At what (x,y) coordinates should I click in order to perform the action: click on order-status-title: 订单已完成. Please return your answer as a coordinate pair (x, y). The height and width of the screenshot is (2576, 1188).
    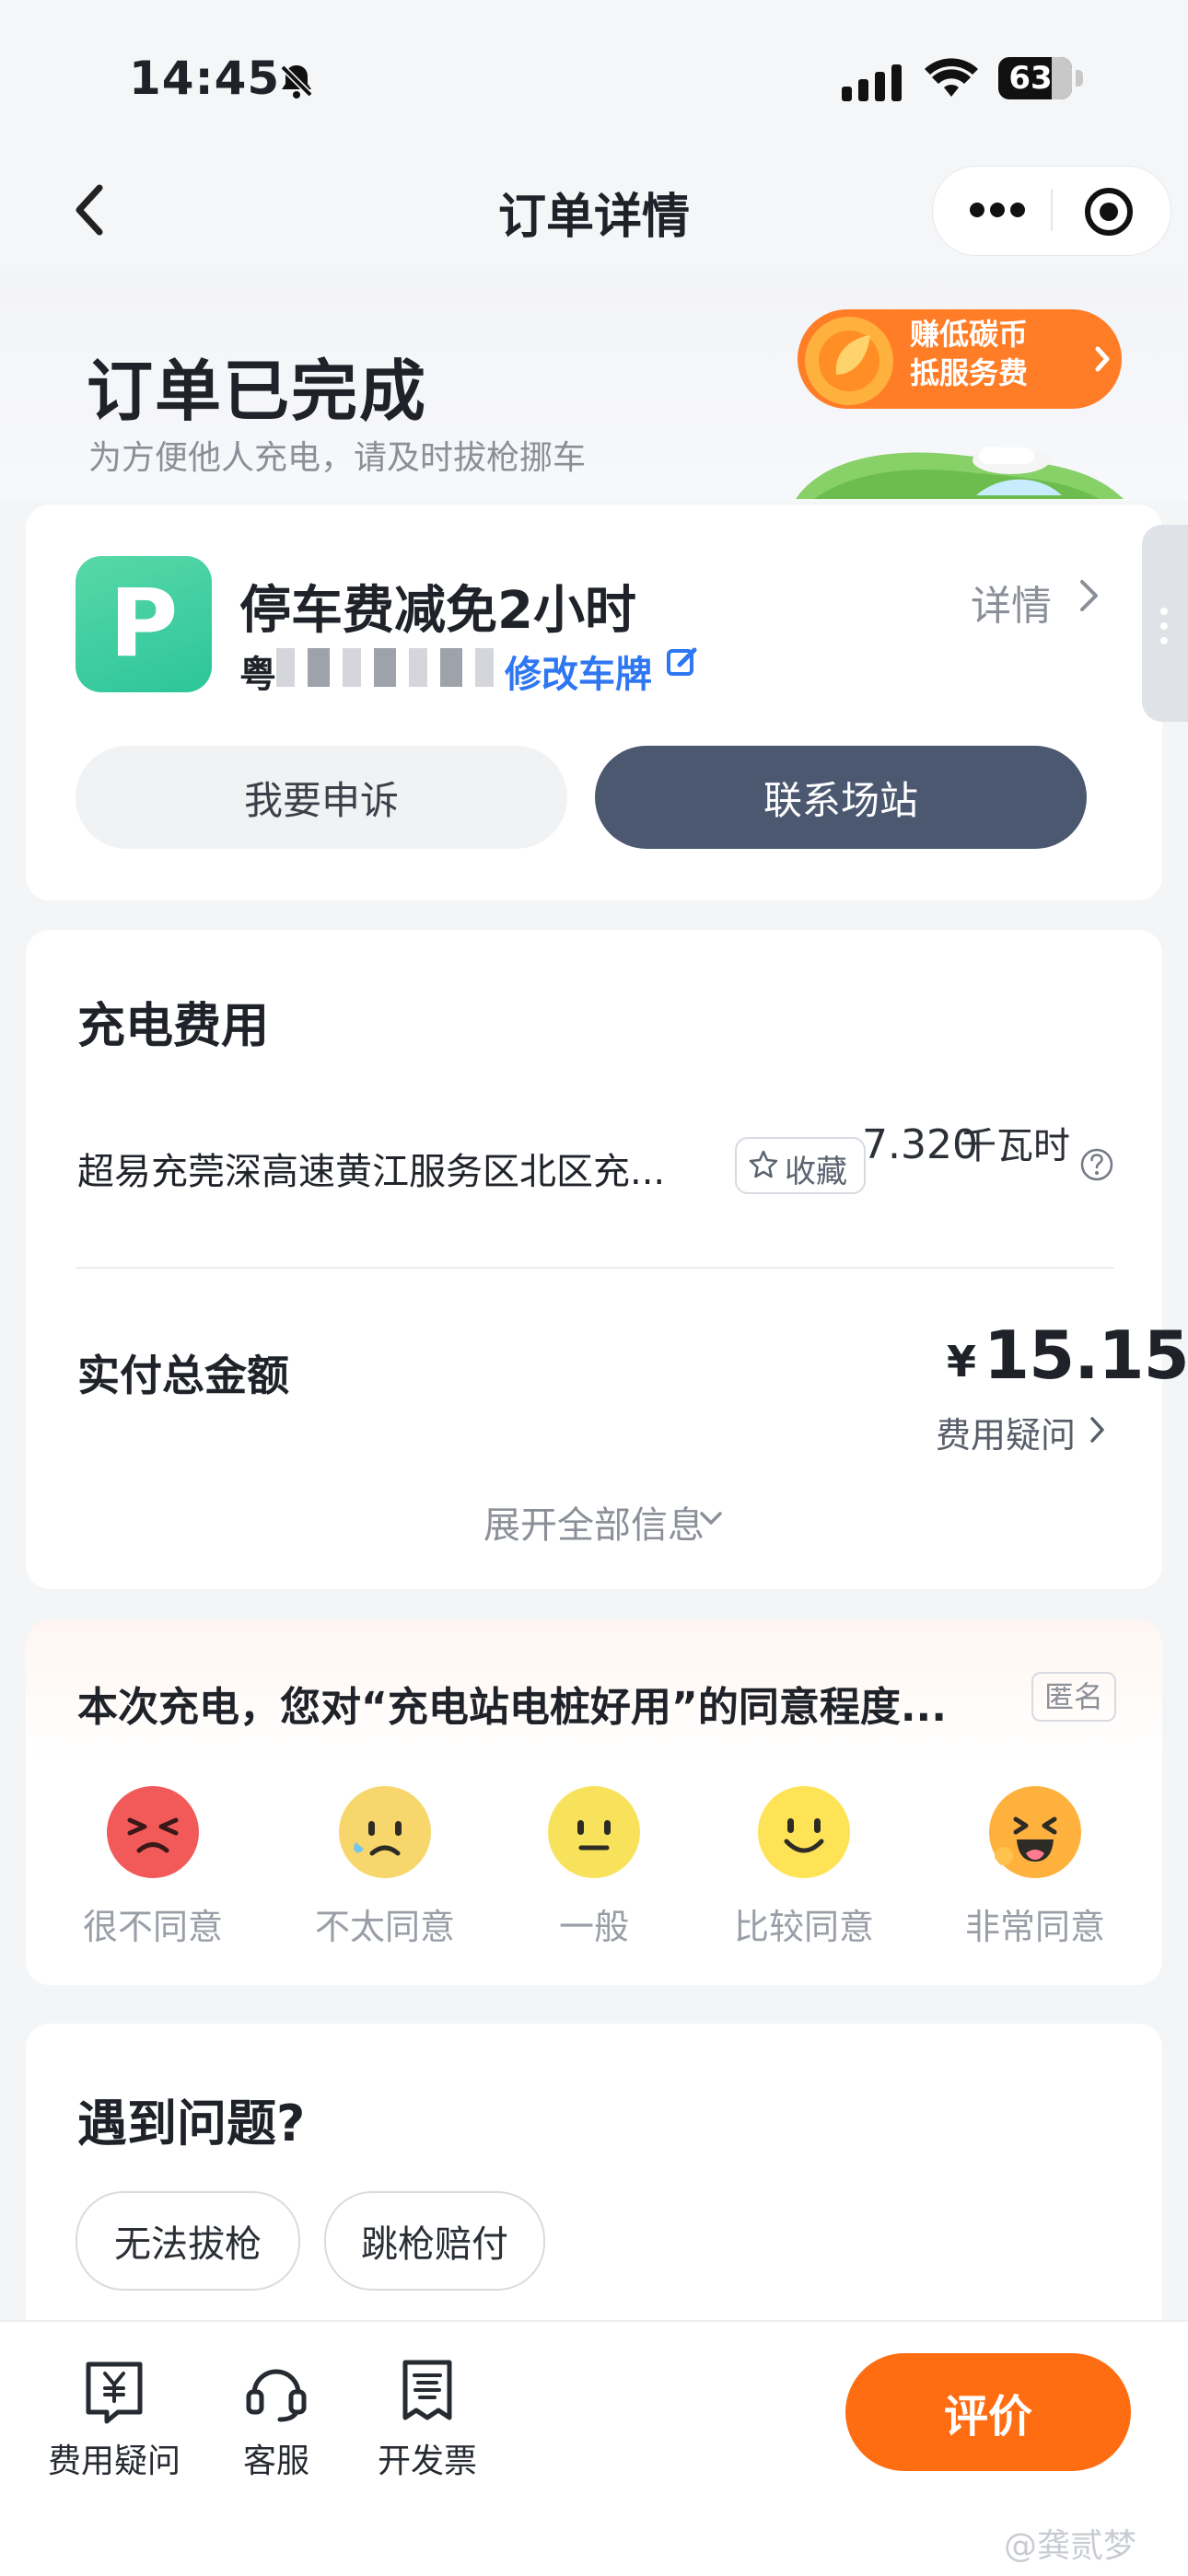
    Looking at the image, I should click on (257, 391).